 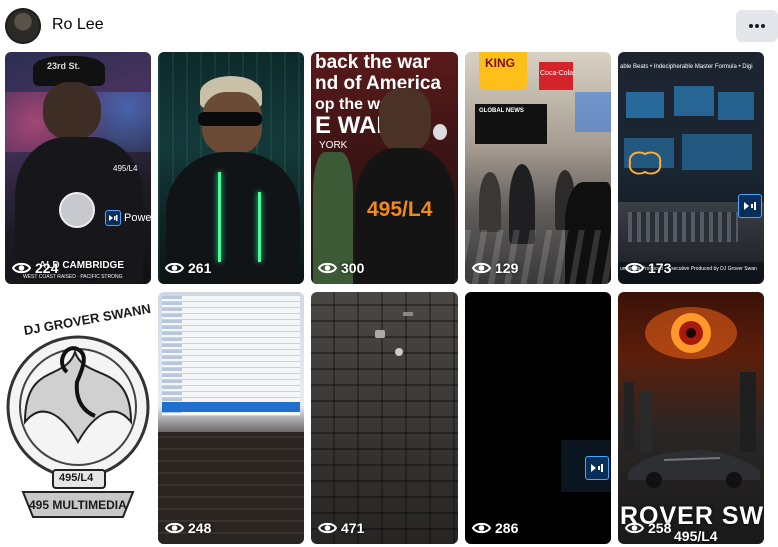 What do you see at coordinates (694, 469) in the screenshot?
I see `sports-car-graphic` at bounding box center [694, 469].